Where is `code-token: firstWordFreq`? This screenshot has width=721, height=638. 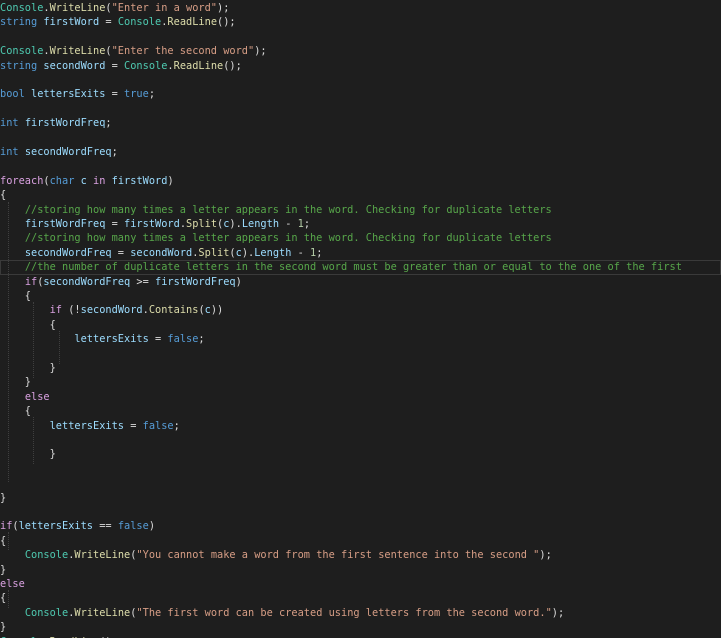
code-token: firstWordFreq is located at coordinates (195, 281).